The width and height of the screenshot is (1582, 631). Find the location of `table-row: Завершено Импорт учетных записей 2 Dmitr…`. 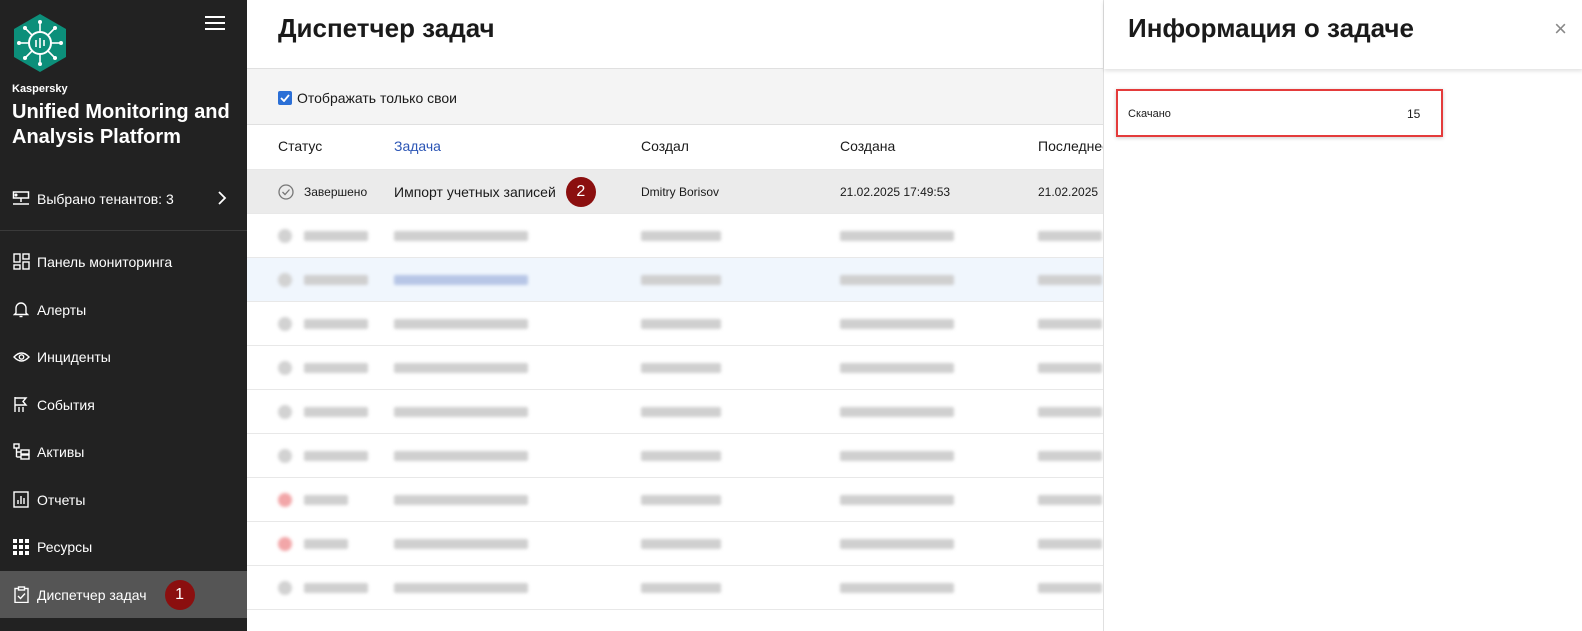

table-row: Завершено Импорт учетных записей 2 Dmitr… is located at coordinates (675, 191).